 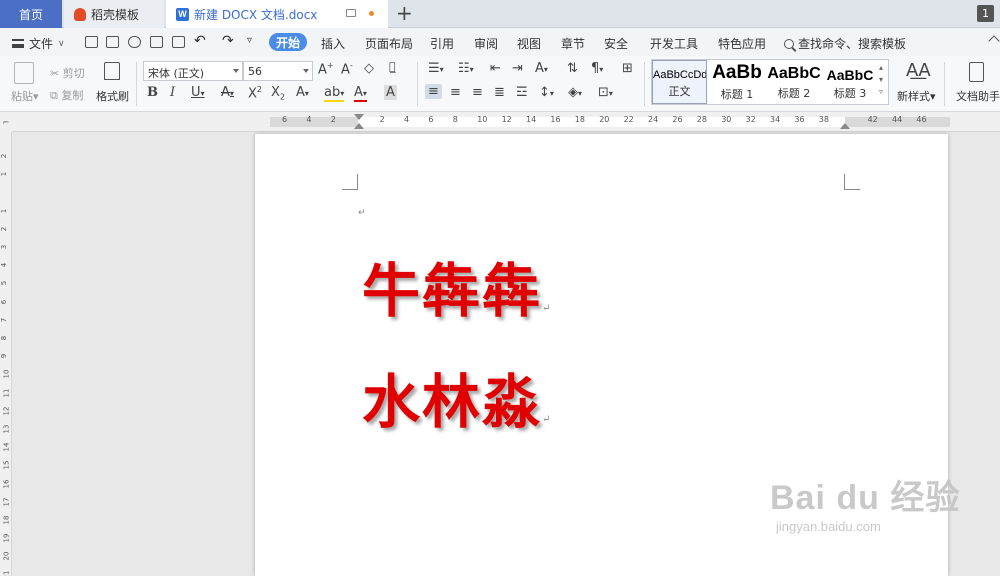 What do you see at coordinates (978, 96) in the screenshot?
I see `doc-assistant-button: 文档助手` at bounding box center [978, 96].